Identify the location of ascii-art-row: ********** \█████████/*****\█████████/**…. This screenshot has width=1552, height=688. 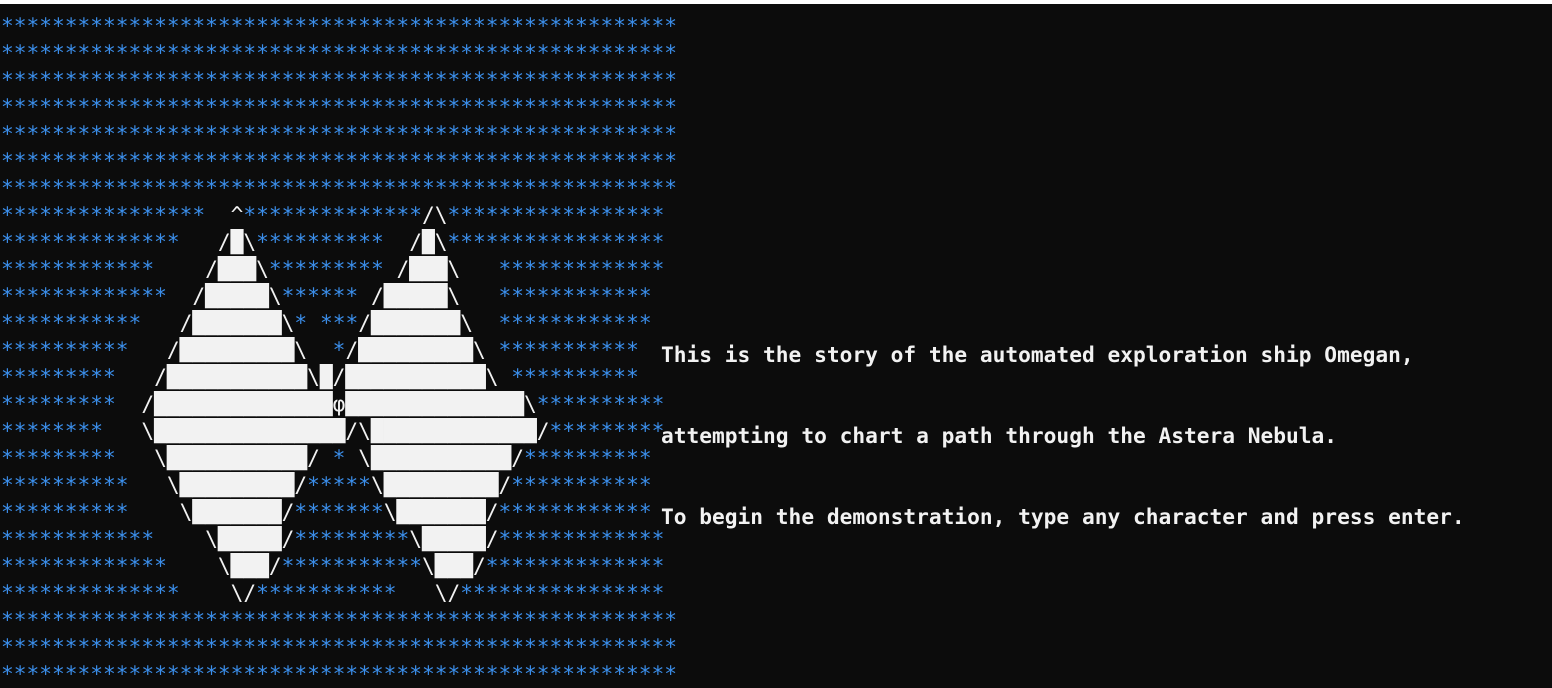
(326, 484).